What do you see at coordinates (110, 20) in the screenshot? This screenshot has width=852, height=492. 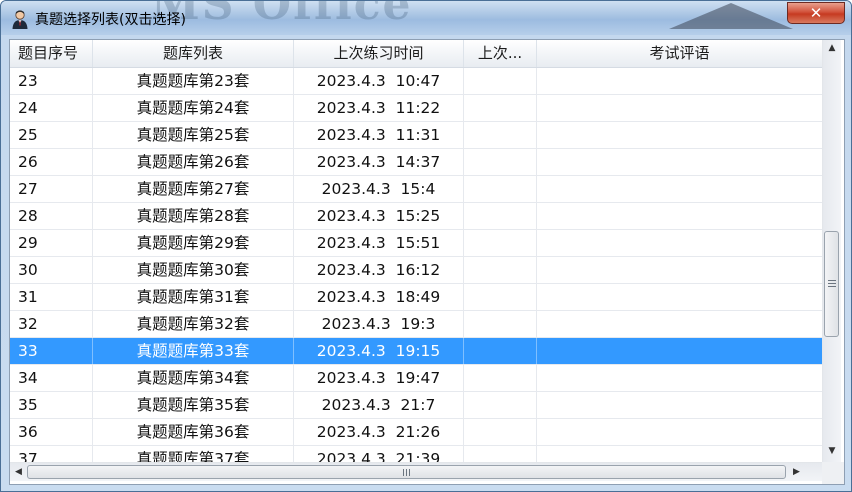 I see `window-title: 真题选择列表(双击选择)` at bounding box center [110, 20].